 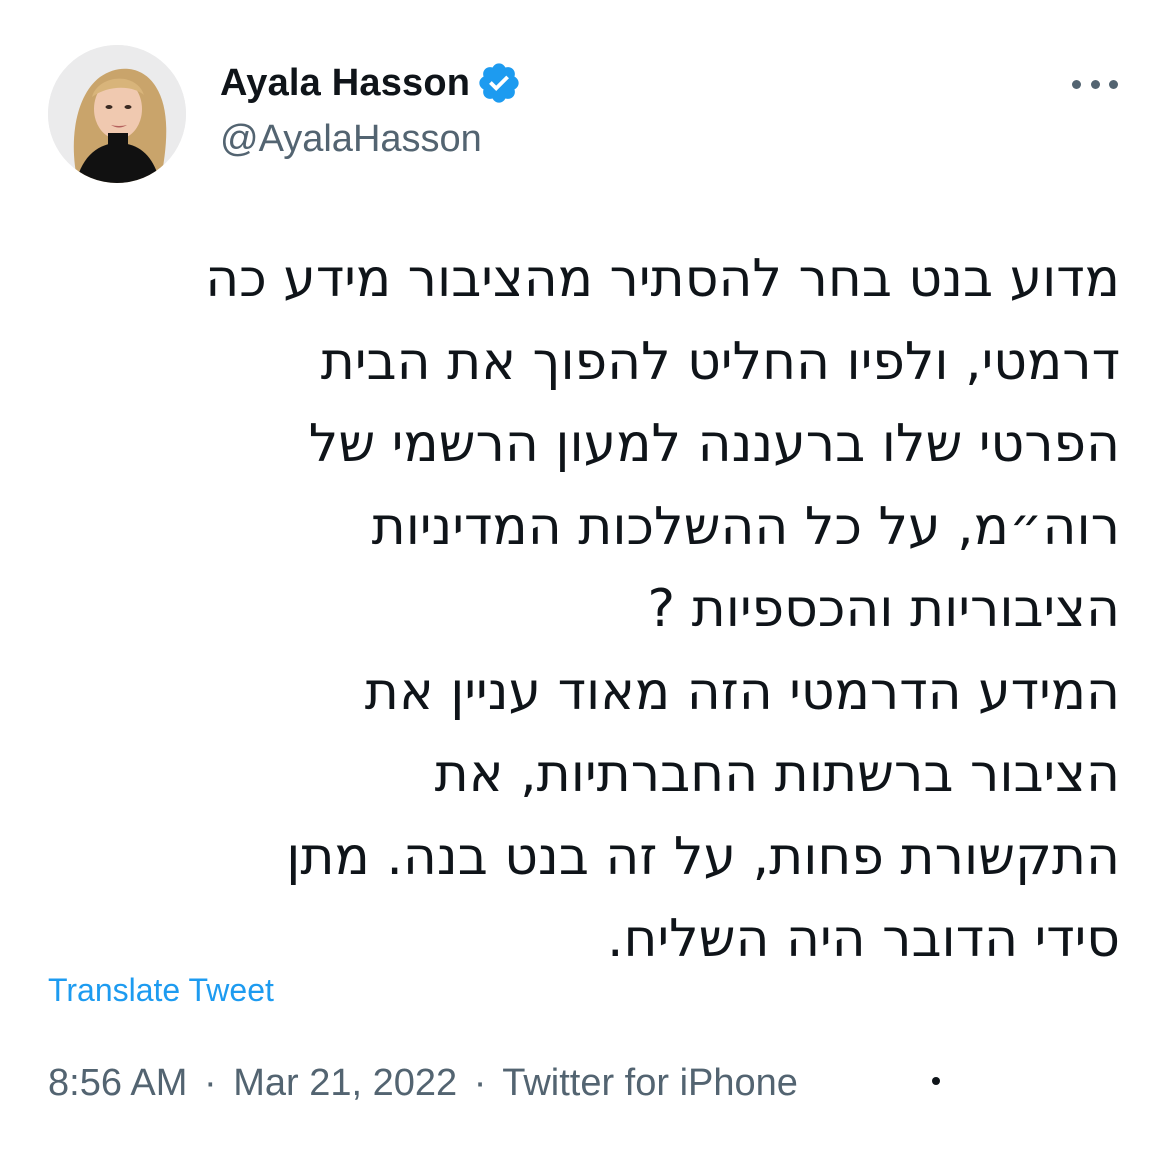 I want to click on author-display-name: Ayala Hasson, so click(x=345, y=83).